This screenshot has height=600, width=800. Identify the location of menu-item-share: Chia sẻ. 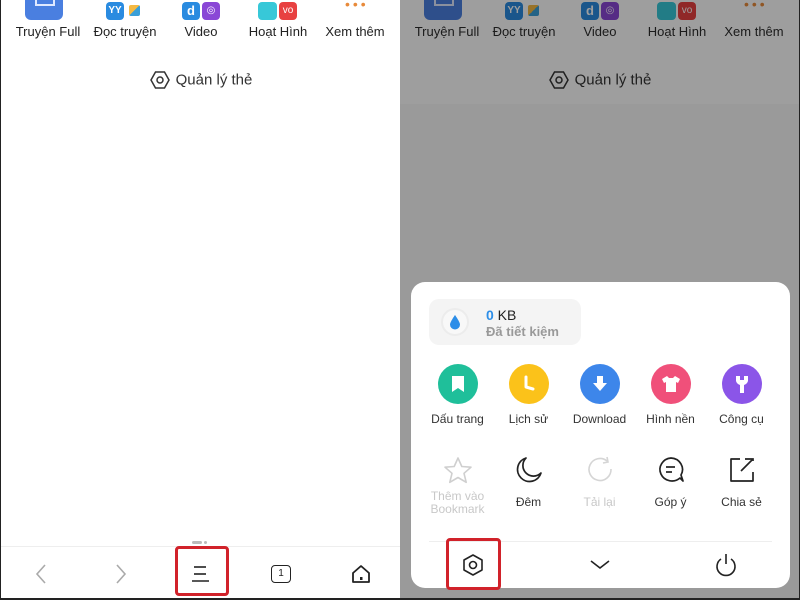
(741, 481).